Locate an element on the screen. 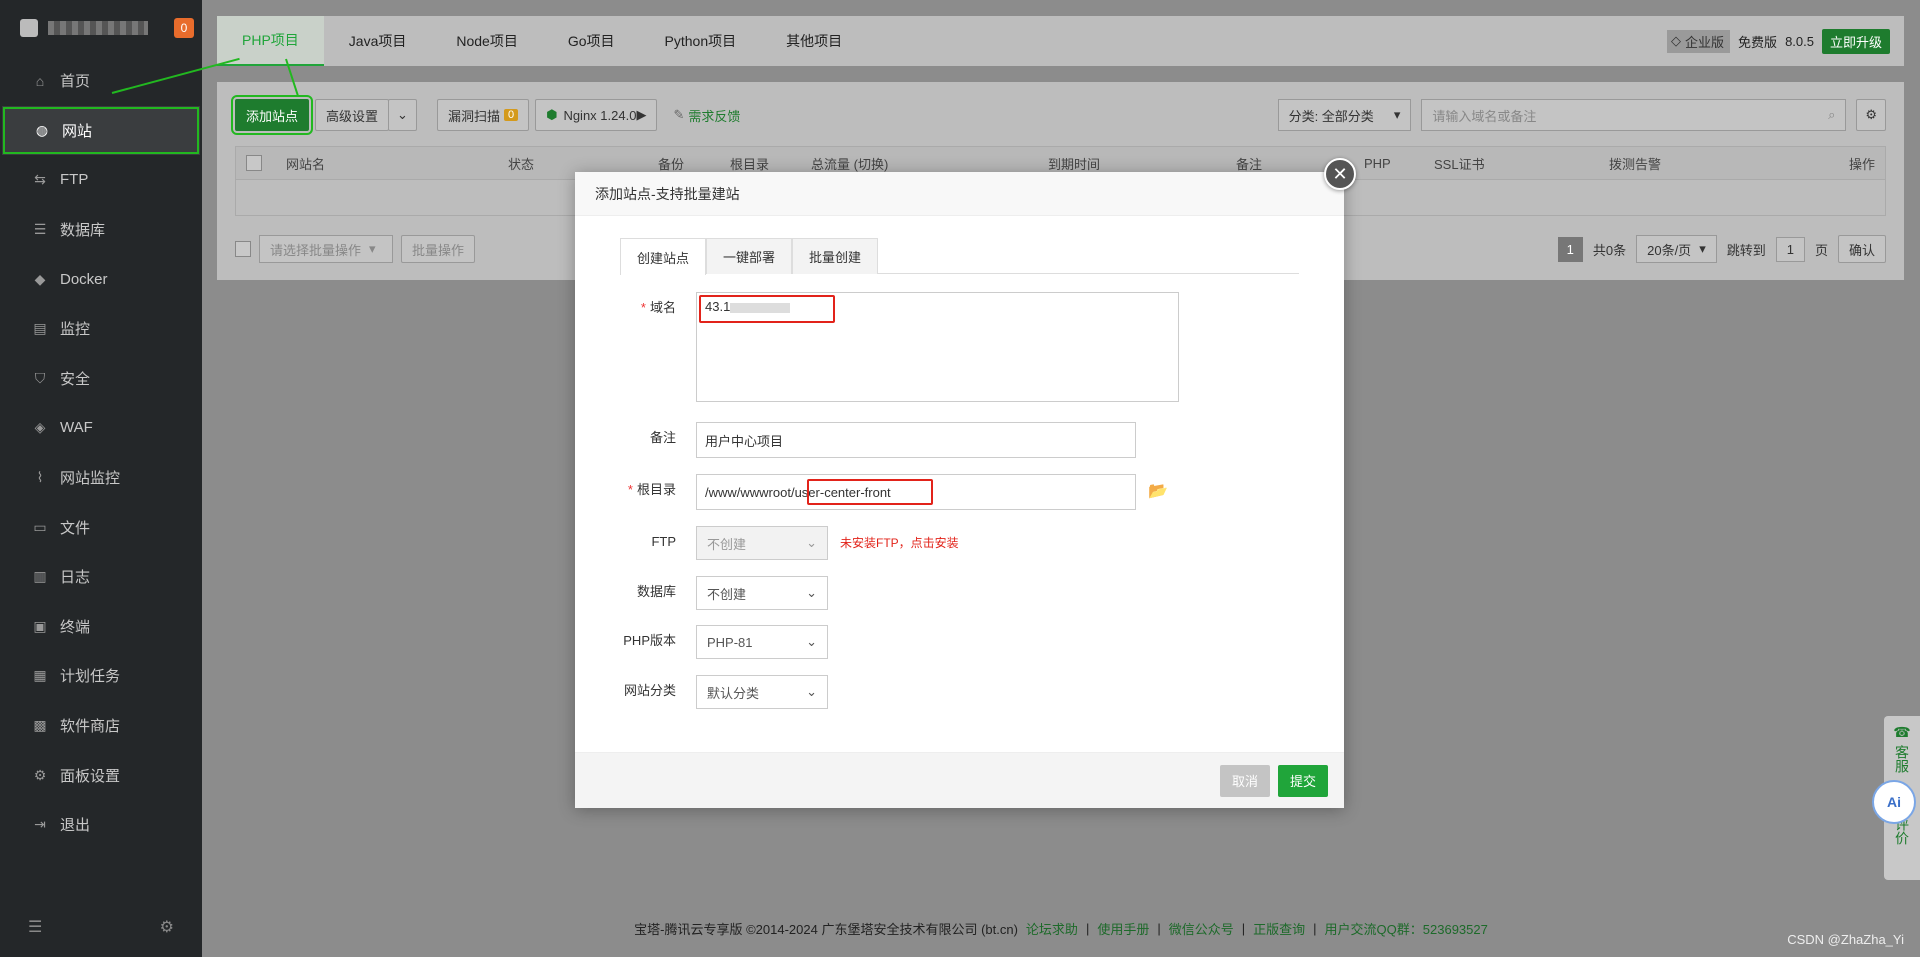 This screenshot has width=1920, height=957. tab-create-site: 创建站点 is located at coordinates (663, 256).